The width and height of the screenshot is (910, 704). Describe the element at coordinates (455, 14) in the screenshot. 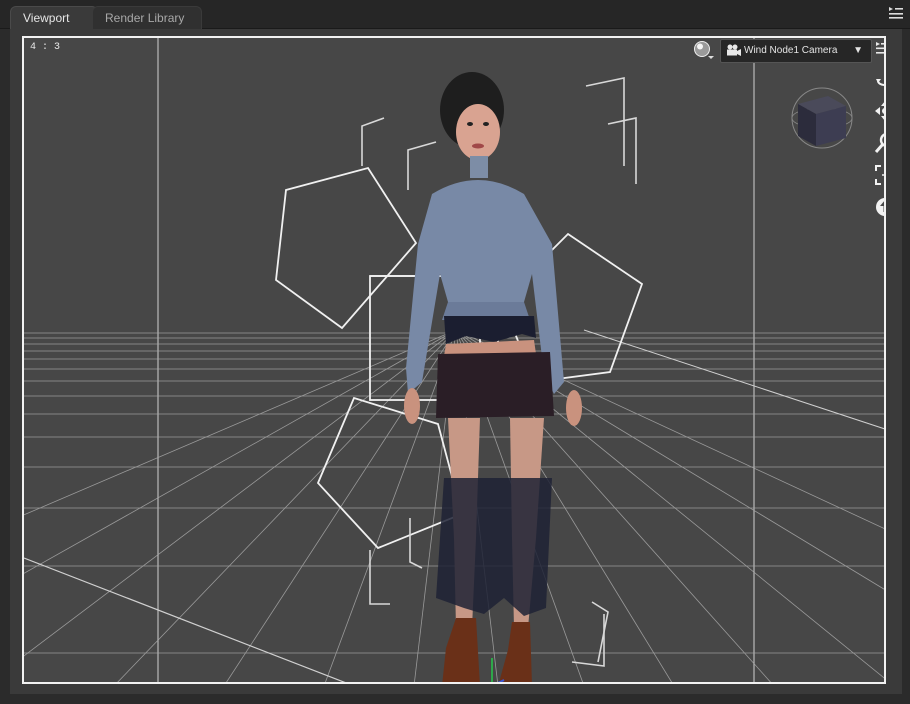

I see `tab-bar: Viewport Render Library` at that location.